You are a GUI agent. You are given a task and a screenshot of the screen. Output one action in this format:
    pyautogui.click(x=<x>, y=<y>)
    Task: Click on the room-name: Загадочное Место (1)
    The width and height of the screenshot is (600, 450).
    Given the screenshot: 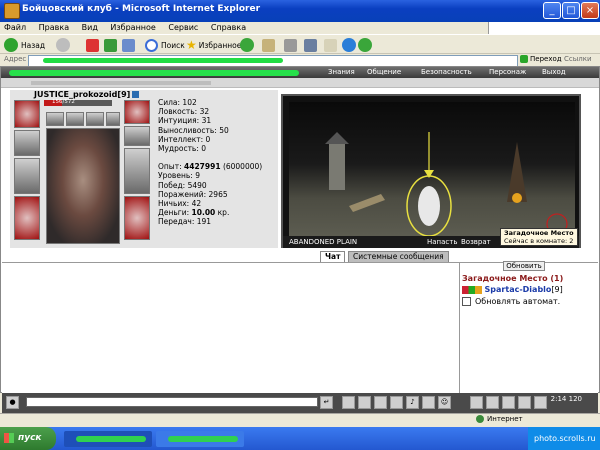 What is the action you would take?
    pyautogui.click(x=513, y=278)
    